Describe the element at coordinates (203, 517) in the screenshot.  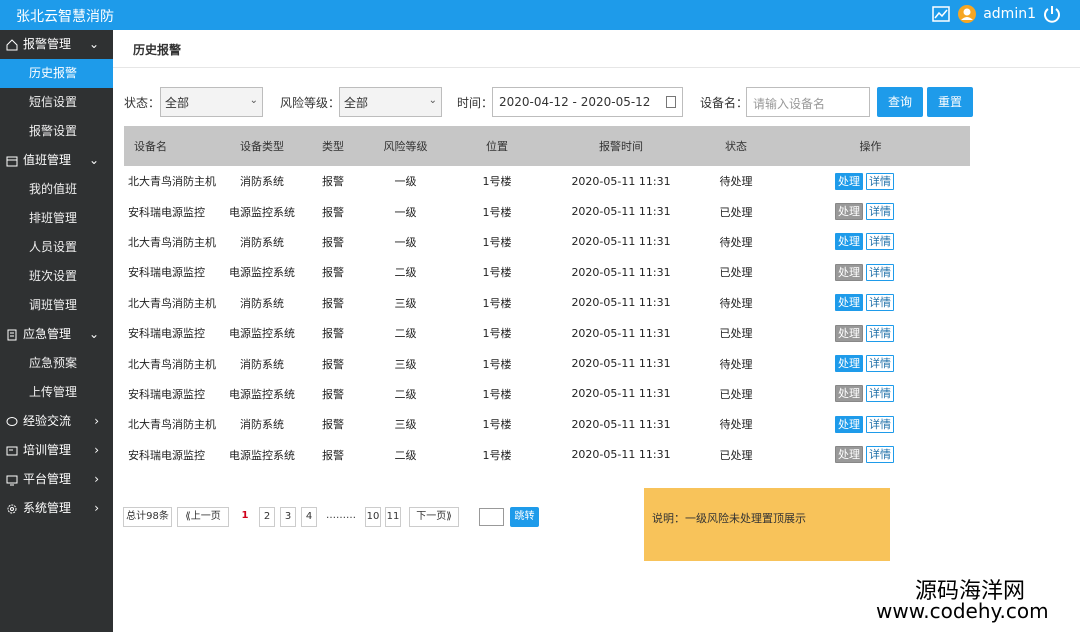
I see `prev-page-button: ⟪上一页` at that location.